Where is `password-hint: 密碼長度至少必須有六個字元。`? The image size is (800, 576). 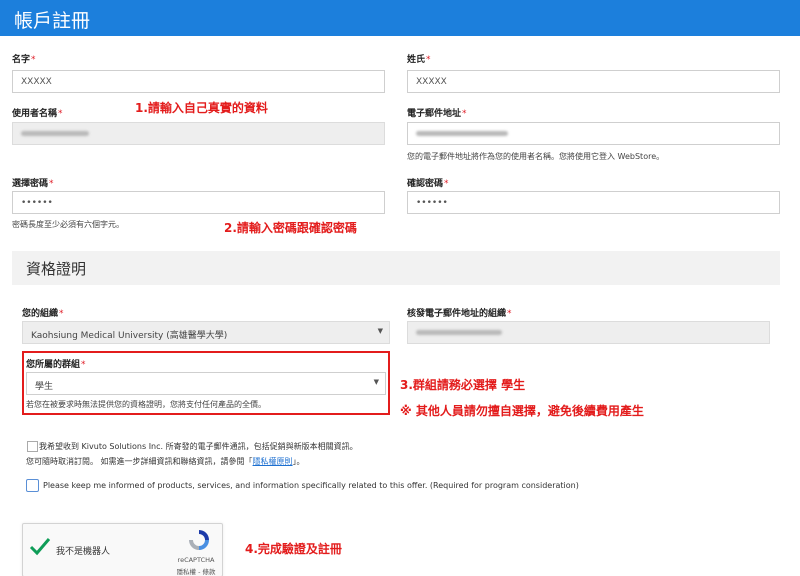 password-hint: 密碼長度至少必須有六個字元。 is located at coordinates (68, 224).